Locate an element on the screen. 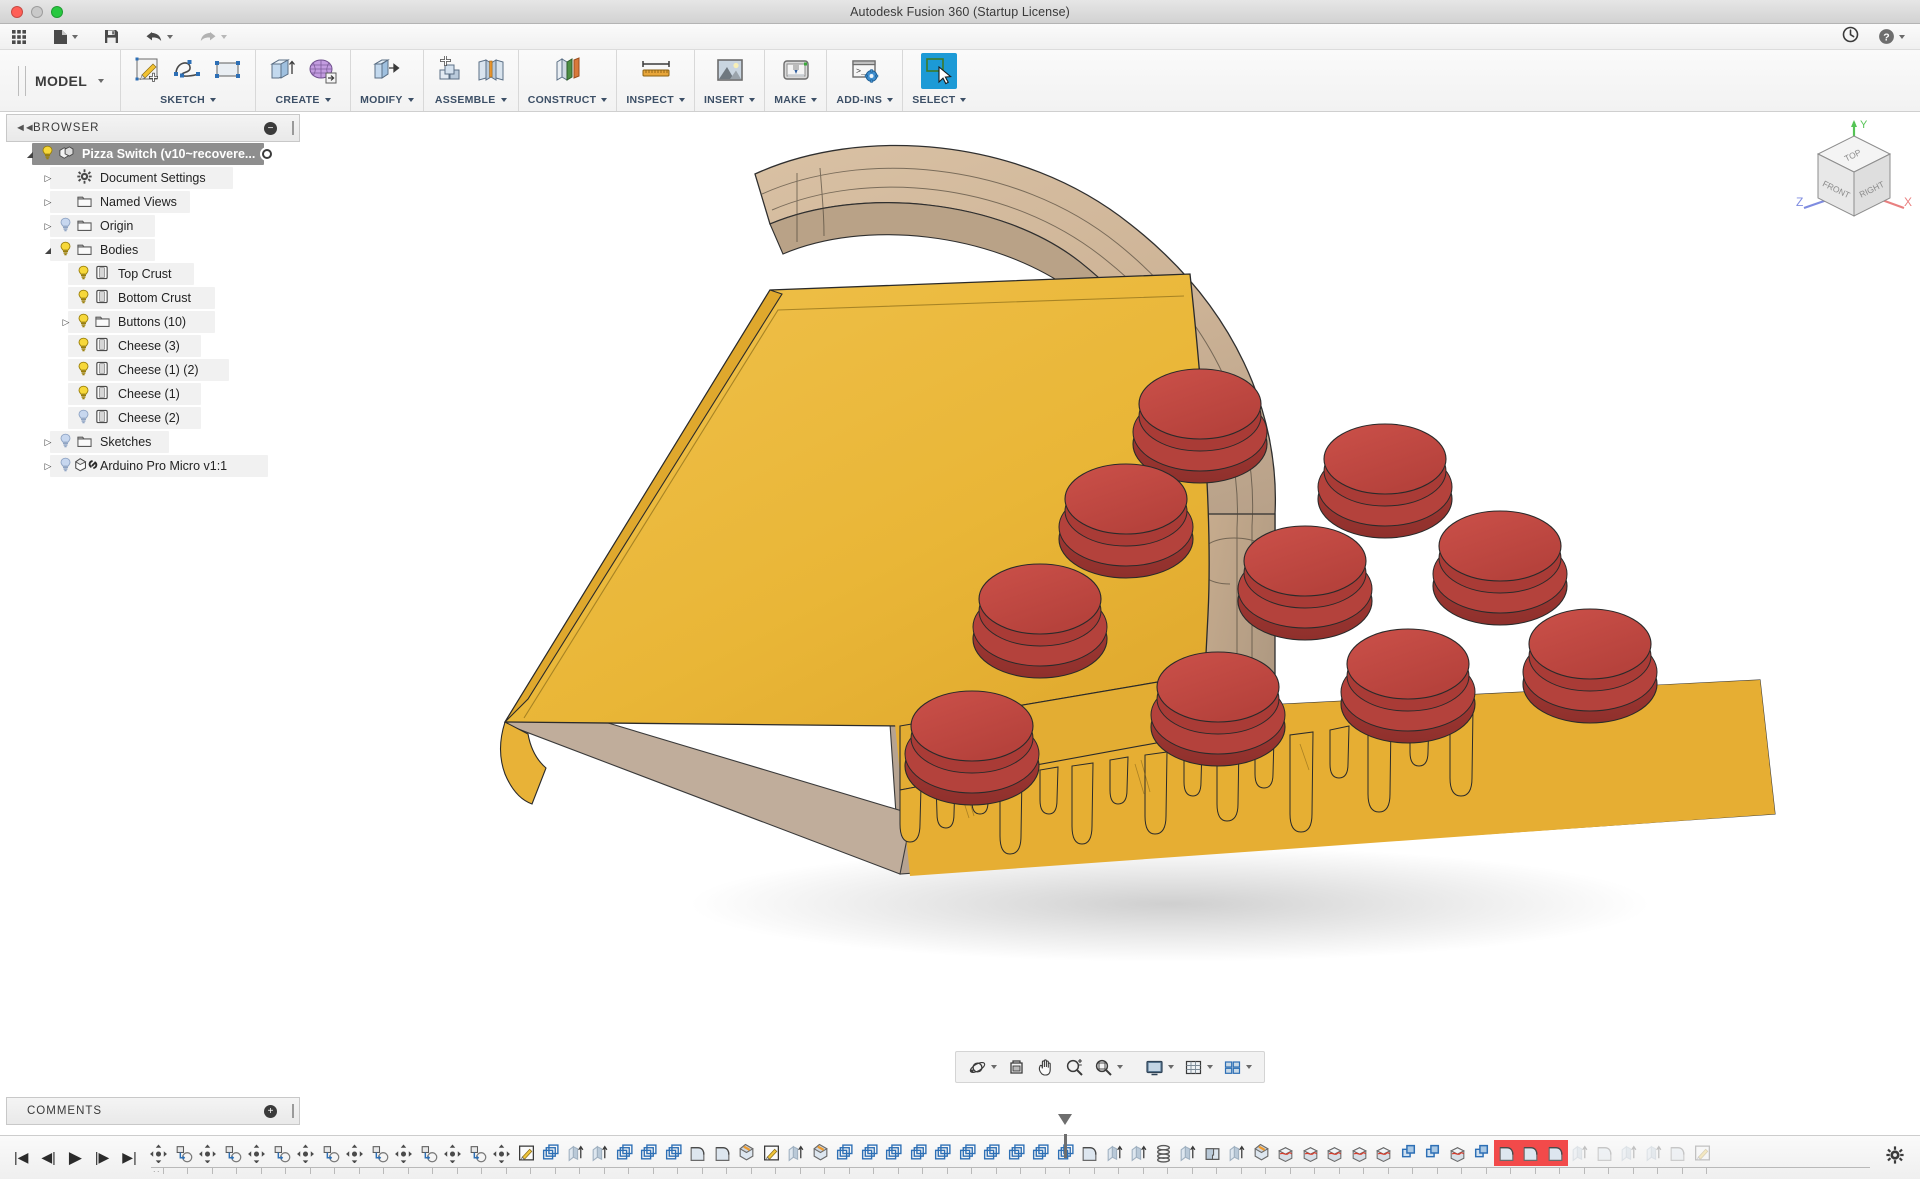 This screenshot has height=1179, width=1920. timeline-step-back-button: ◀| is located at coordinates (48, 1157).